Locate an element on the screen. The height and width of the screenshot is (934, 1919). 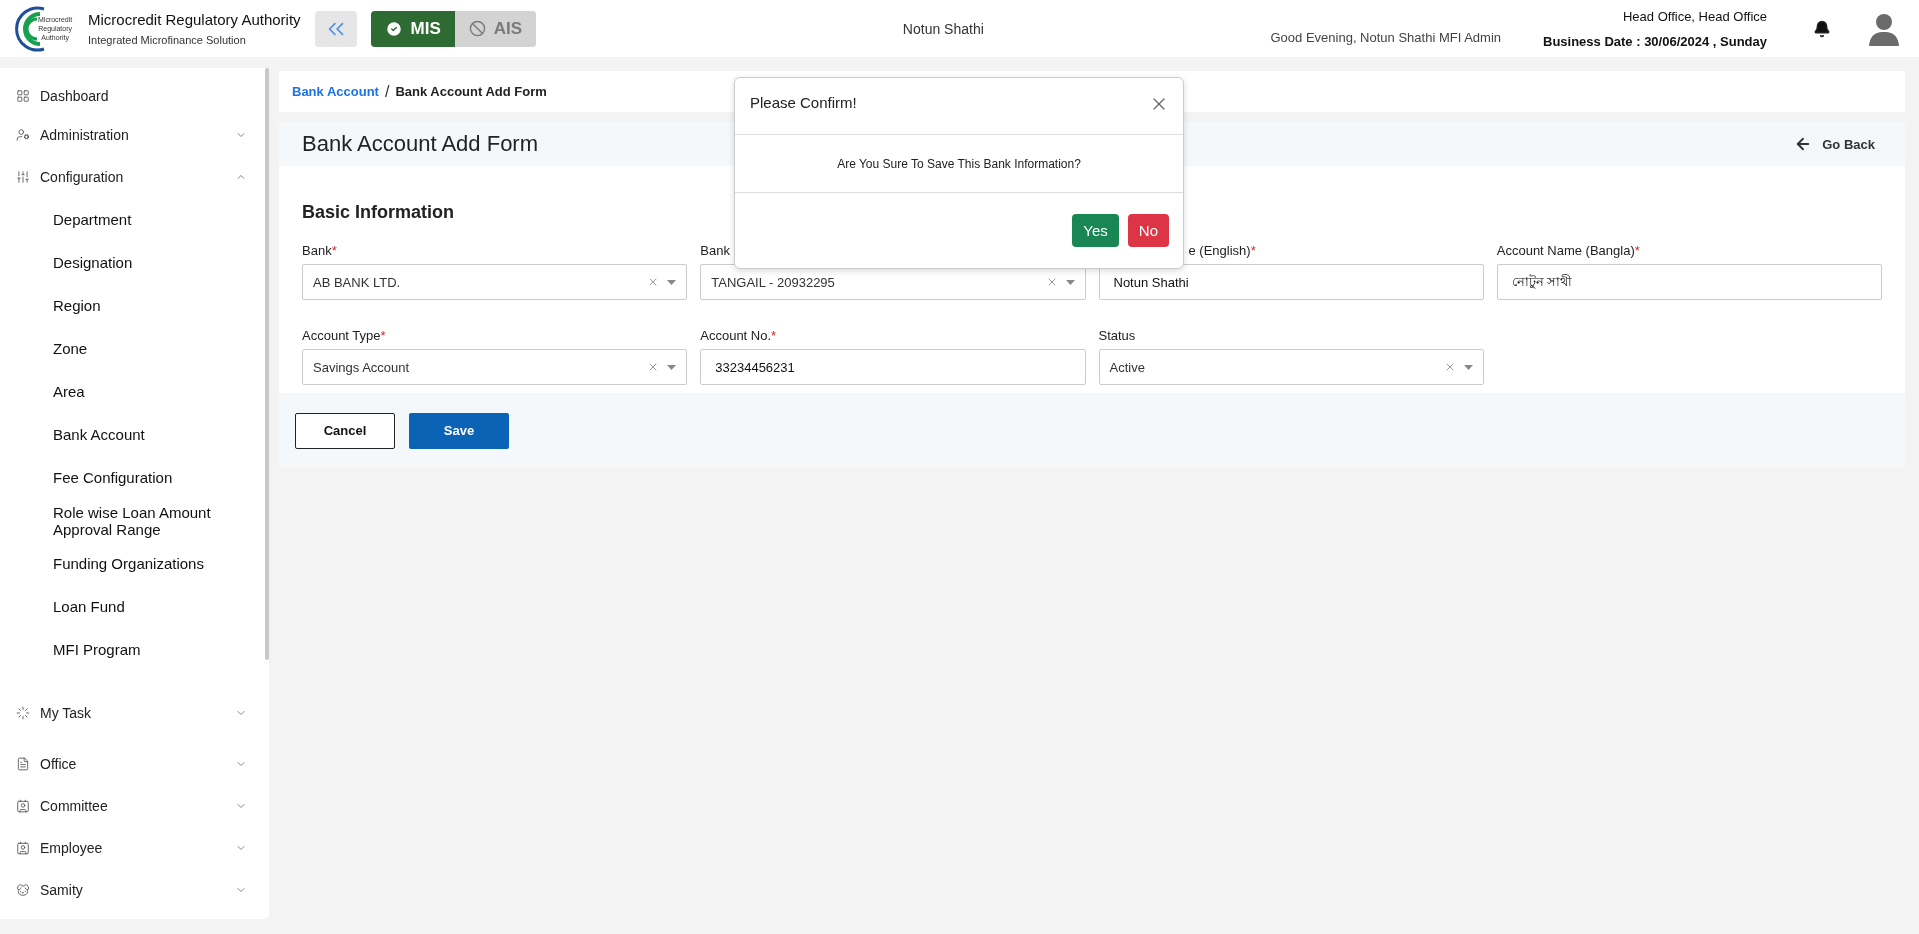
field-label: Account Name (Bangla)* is located at coordinates (1568, 250).